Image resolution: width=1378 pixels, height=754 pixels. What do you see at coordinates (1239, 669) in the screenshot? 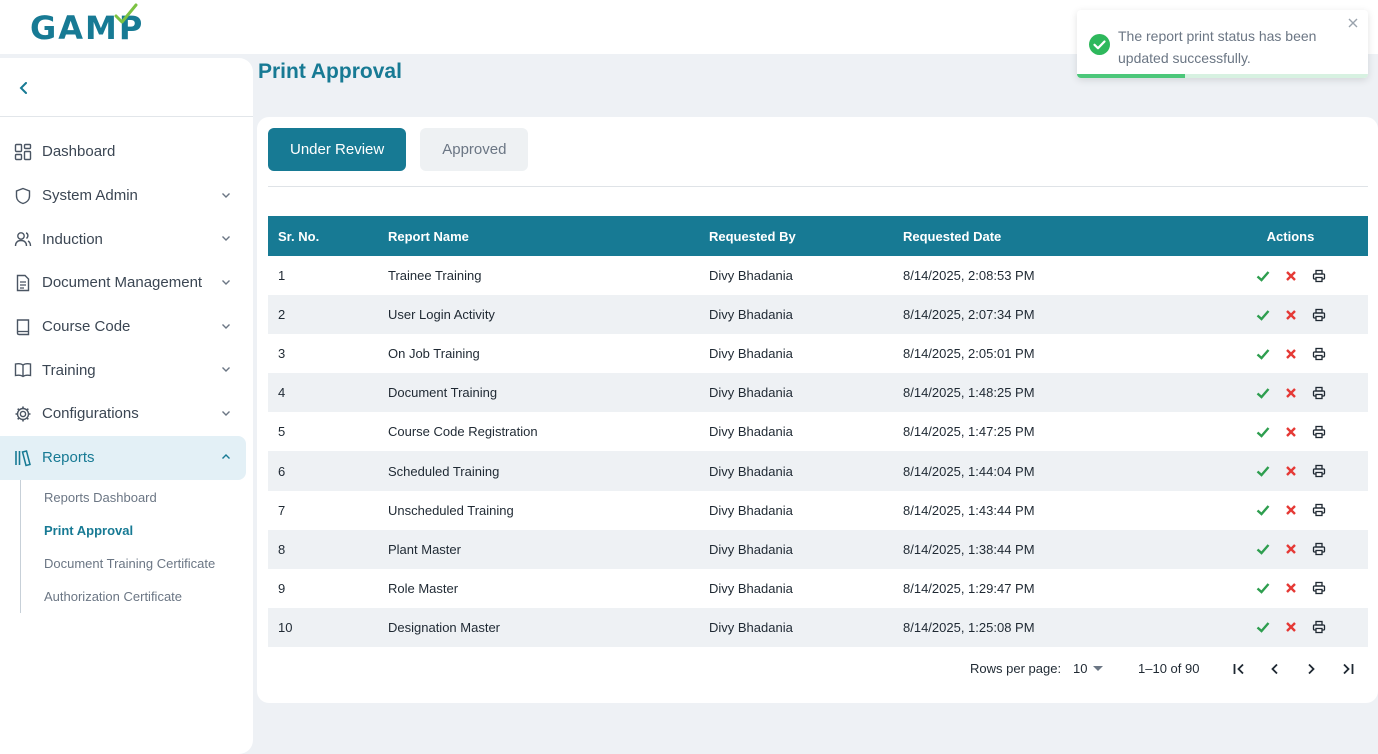
I see `first-page-button` at bounding box center [1239, 669].